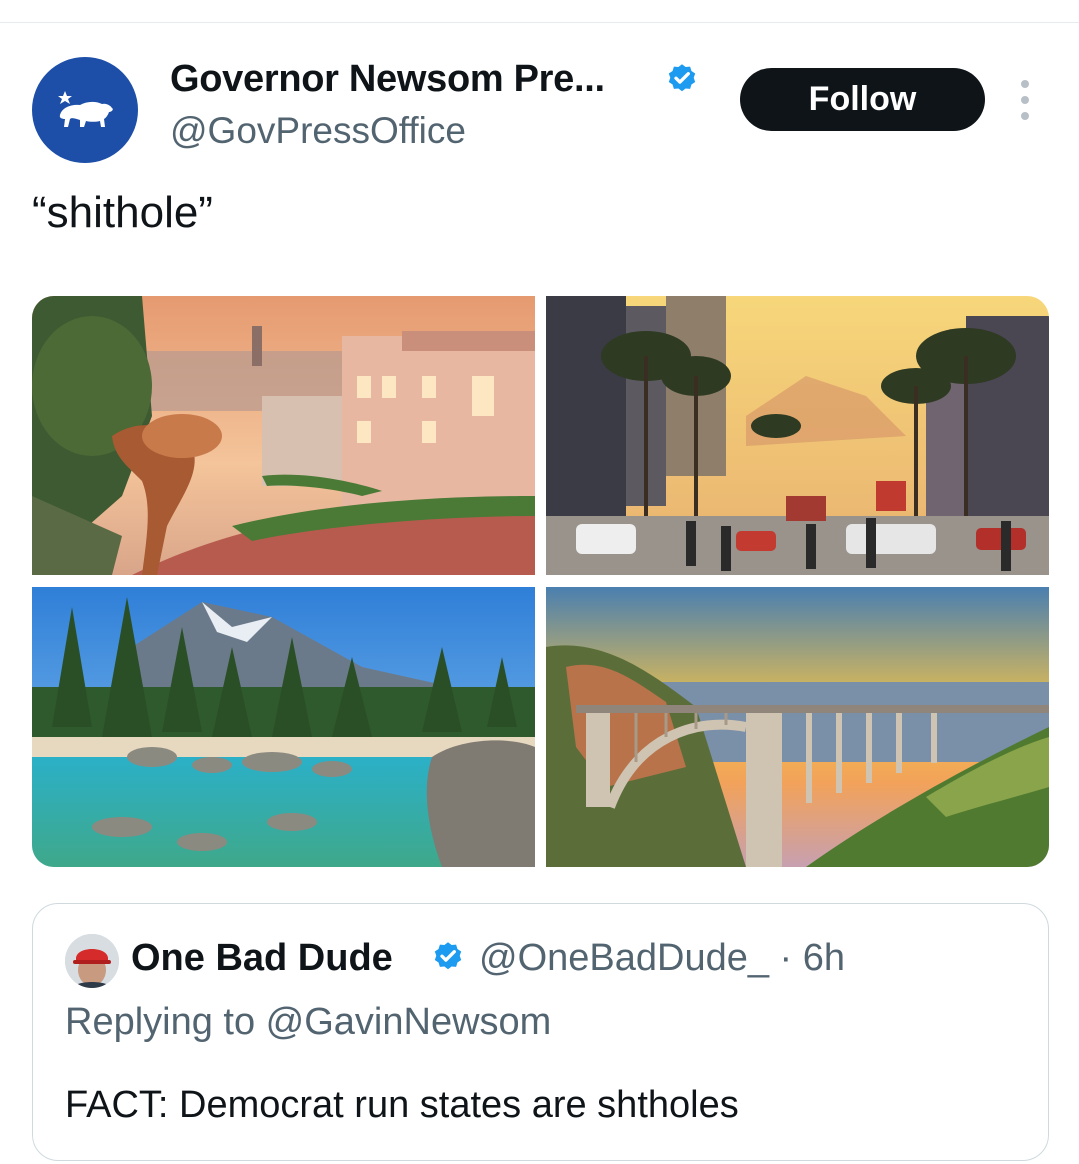 This screenshot has height=1164, width=1079. I want to click on image-san-francisco, so click(283, 435).